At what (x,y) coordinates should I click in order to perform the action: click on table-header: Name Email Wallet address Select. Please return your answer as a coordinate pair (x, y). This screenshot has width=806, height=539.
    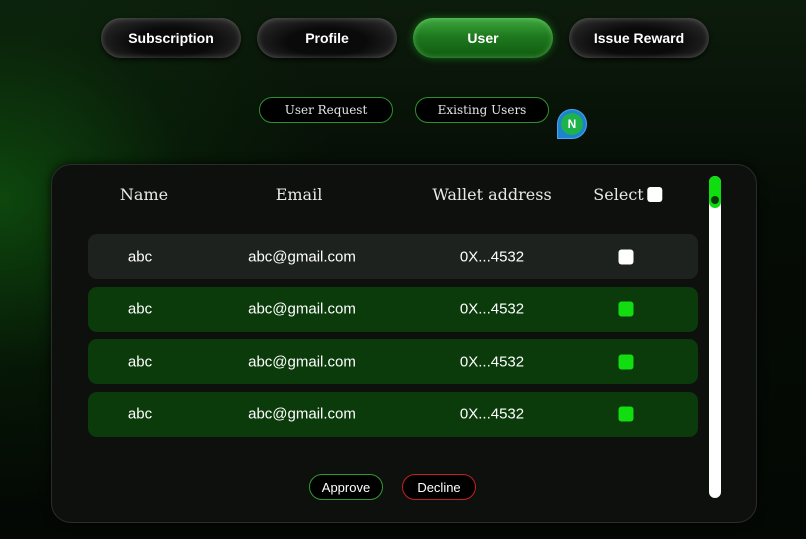
    Looking at the image, I should click on (382, 197).